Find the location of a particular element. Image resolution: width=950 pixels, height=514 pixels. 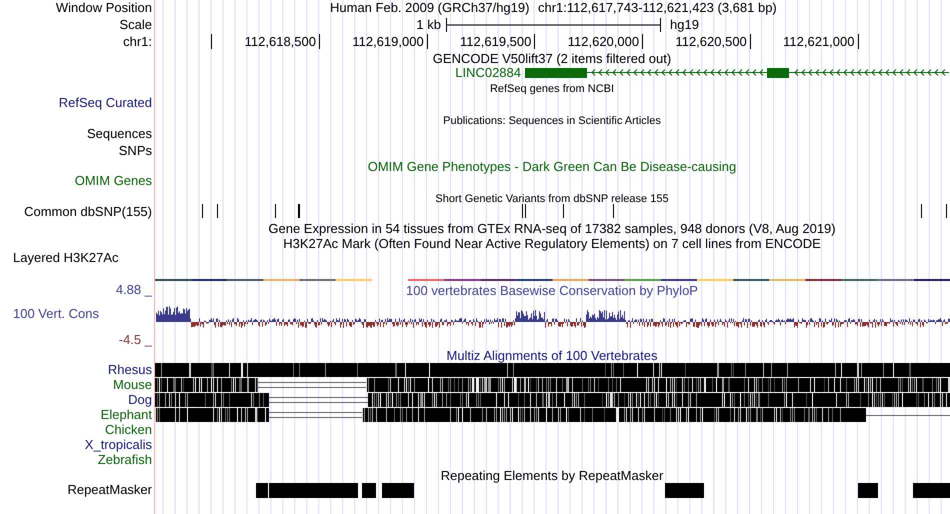

track-label: Zebrafish is located at coordinates (125, 459).